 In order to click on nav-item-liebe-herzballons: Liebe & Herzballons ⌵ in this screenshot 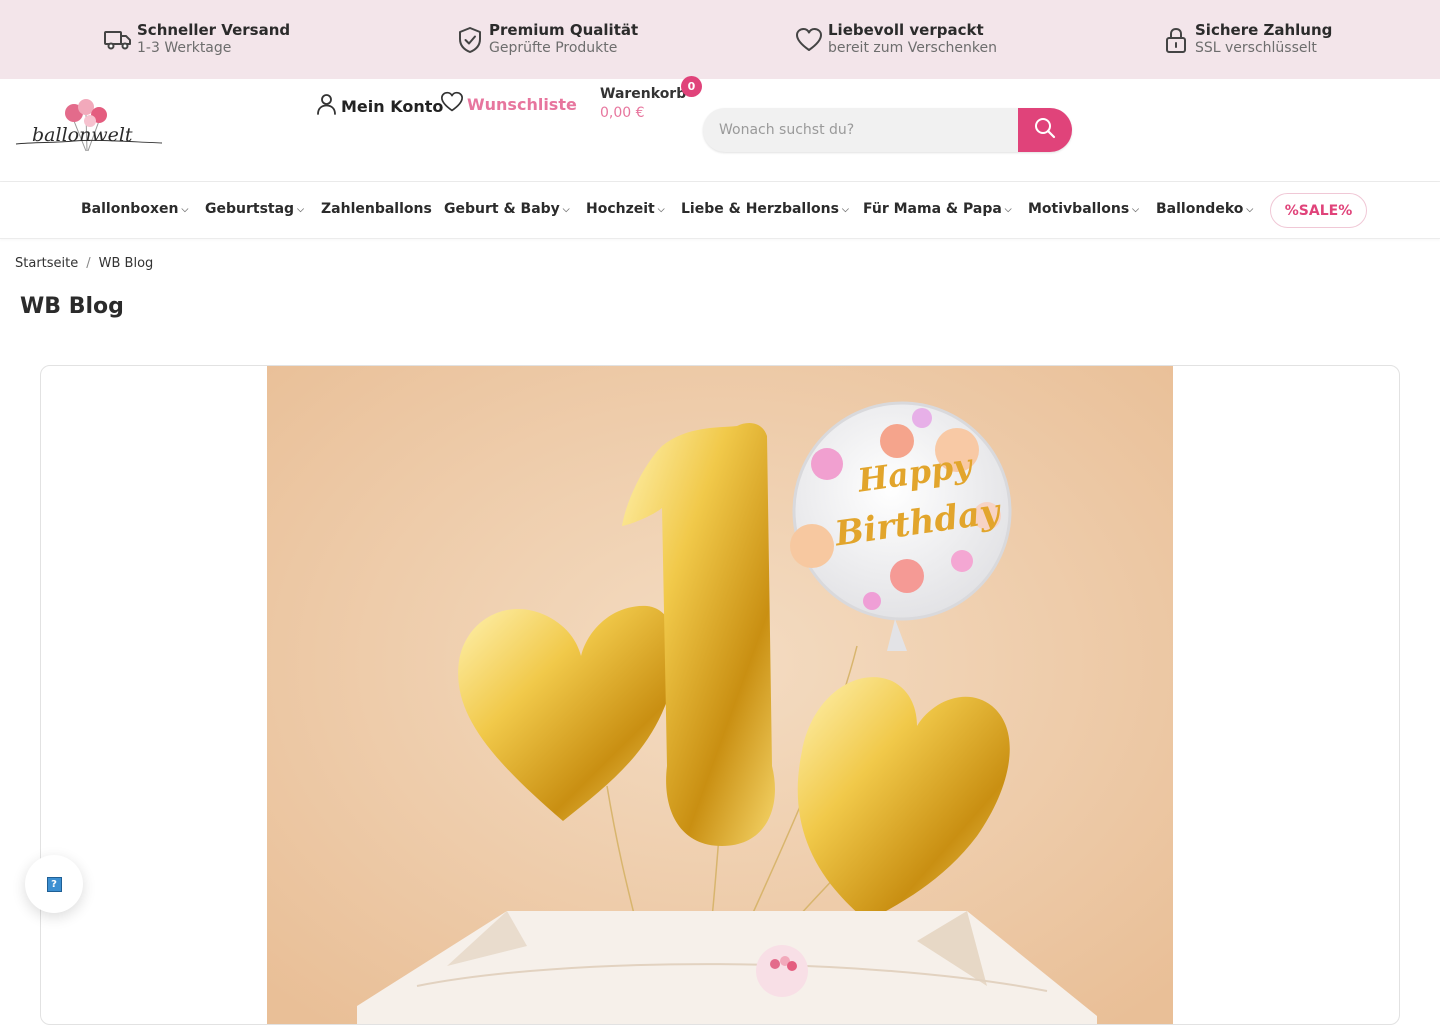, I will do `click(765, 209)`.